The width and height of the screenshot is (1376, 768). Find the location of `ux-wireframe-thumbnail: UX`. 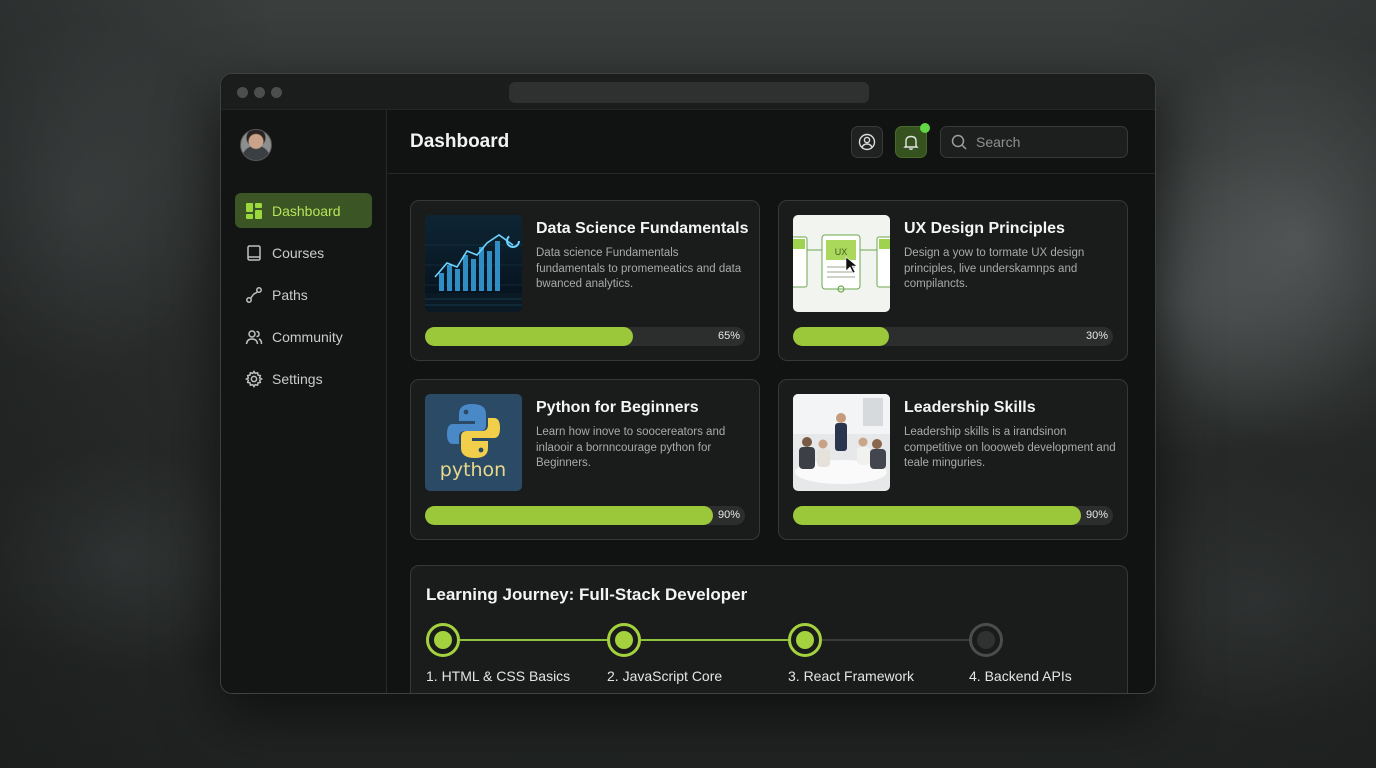

ux-wireframe-thumbnail: UX is located at coordinates (841, 263).